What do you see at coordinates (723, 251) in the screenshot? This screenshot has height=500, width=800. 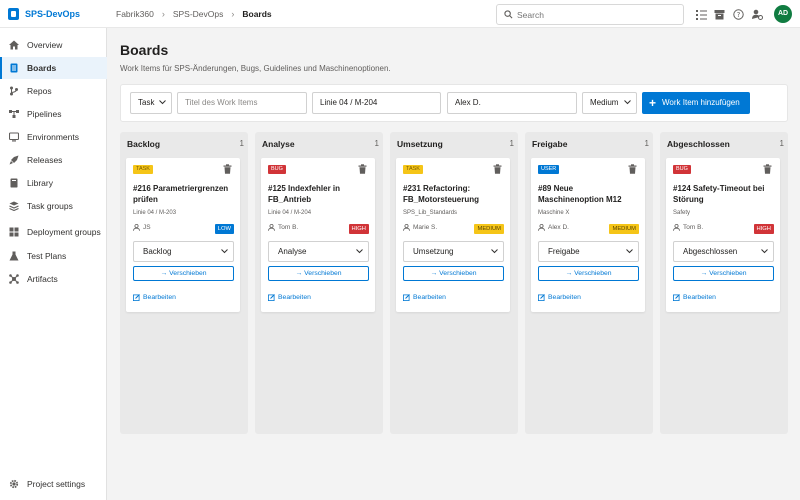 I see `status-select: Abgeschlossen` at bounding box center [723, 251].